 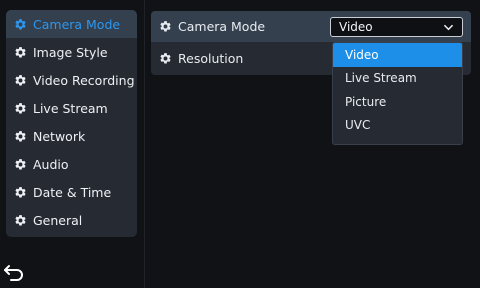 I want to click on sidebar-item-general: General, so click(x=71, y=221).